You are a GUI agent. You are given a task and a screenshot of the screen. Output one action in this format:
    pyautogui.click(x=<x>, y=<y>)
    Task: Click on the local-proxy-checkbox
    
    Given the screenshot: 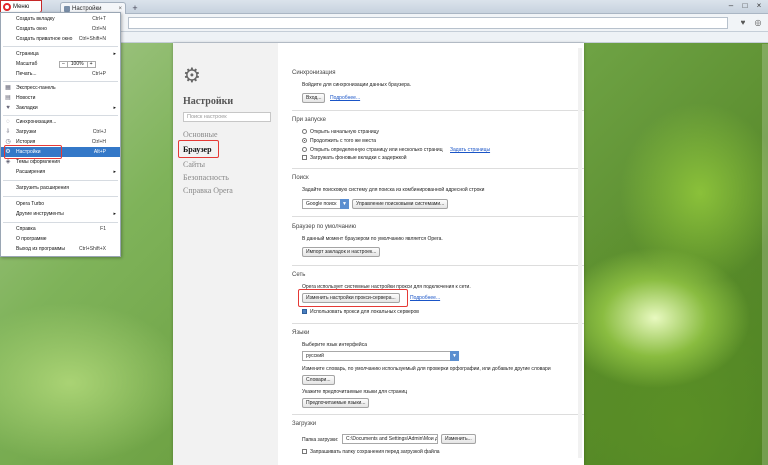 What is the action you would take?
    pyautogui.click(x=304, y=311)
    